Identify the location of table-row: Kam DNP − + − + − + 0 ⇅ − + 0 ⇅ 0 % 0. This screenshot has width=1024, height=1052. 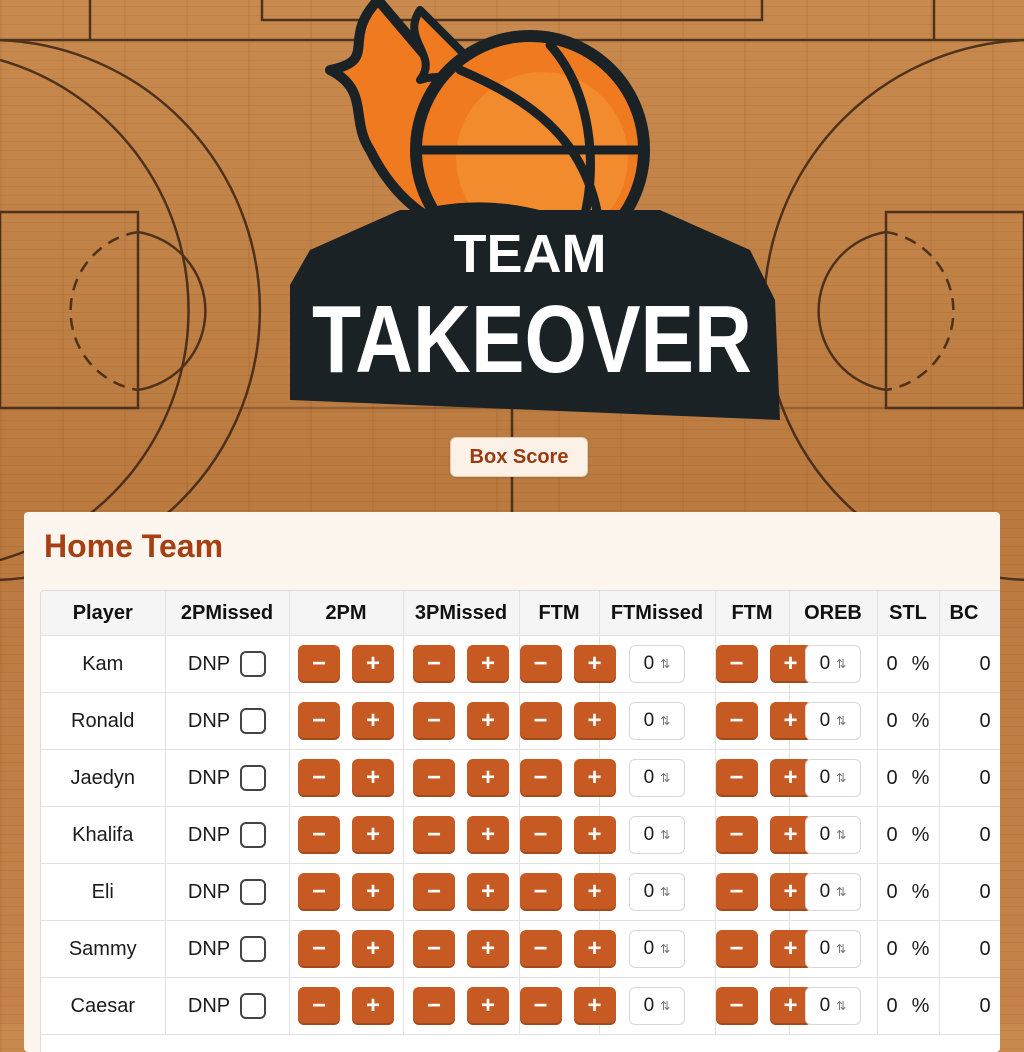
(520, 664).